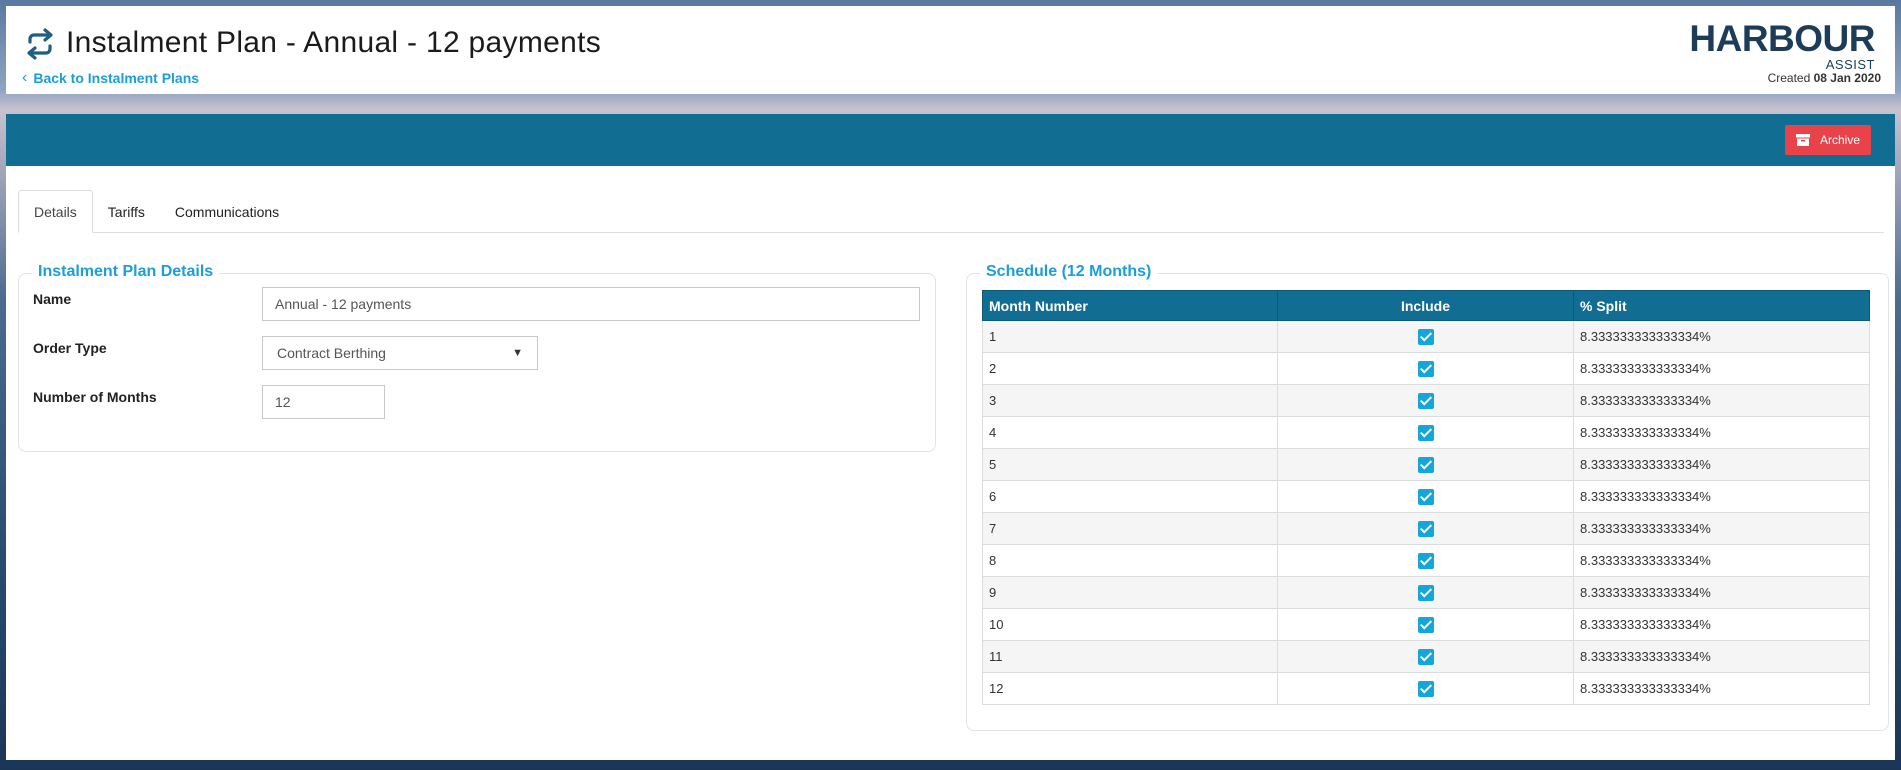 The image size is (1901, 770). What do you see at coordinates (227, 211) in the screenshot?
I see `tab-communications: Communications` at bounding box center [227, 211].